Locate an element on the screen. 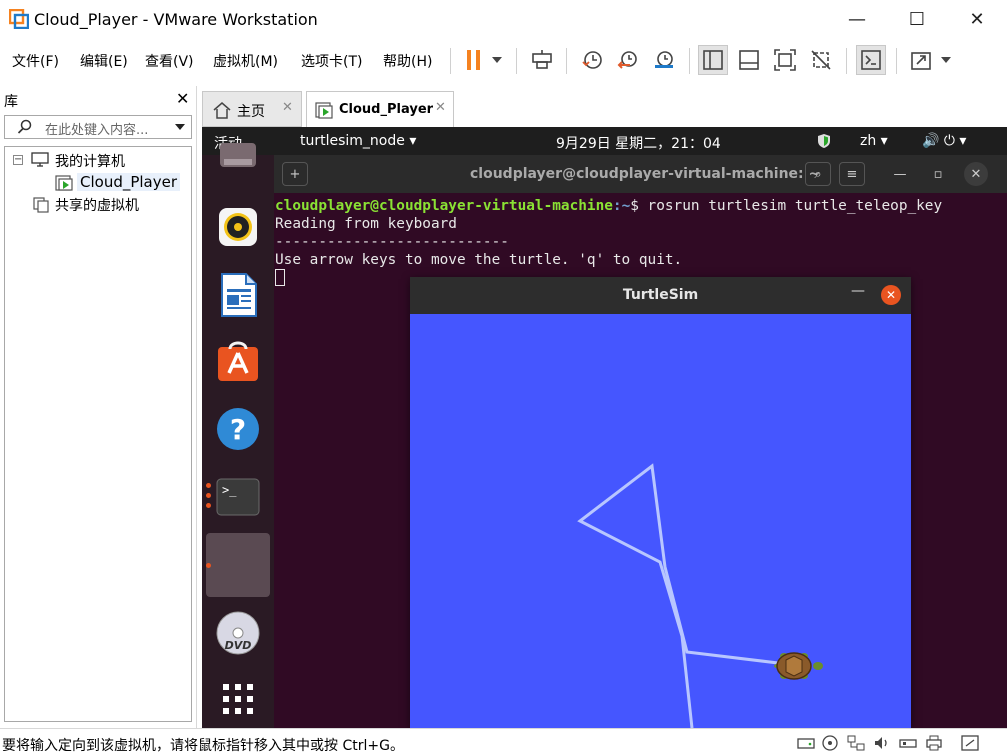 The height and width of the screenshot is (756, 1007). turtlesim-close-button: ✕ is located at coordinates (891, 295).